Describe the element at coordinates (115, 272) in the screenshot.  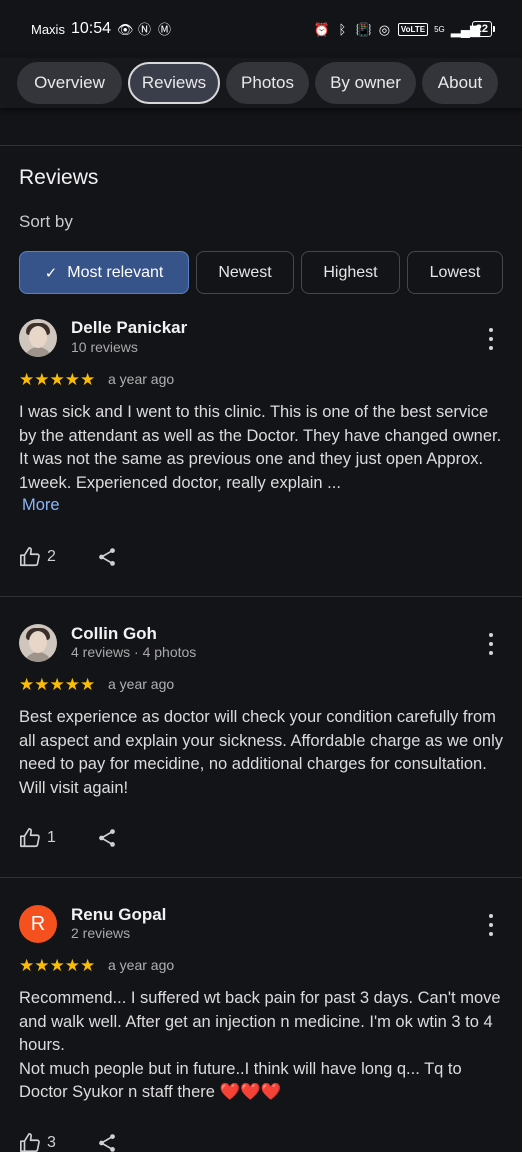
I see `chip-label: Most relevant` at that location.